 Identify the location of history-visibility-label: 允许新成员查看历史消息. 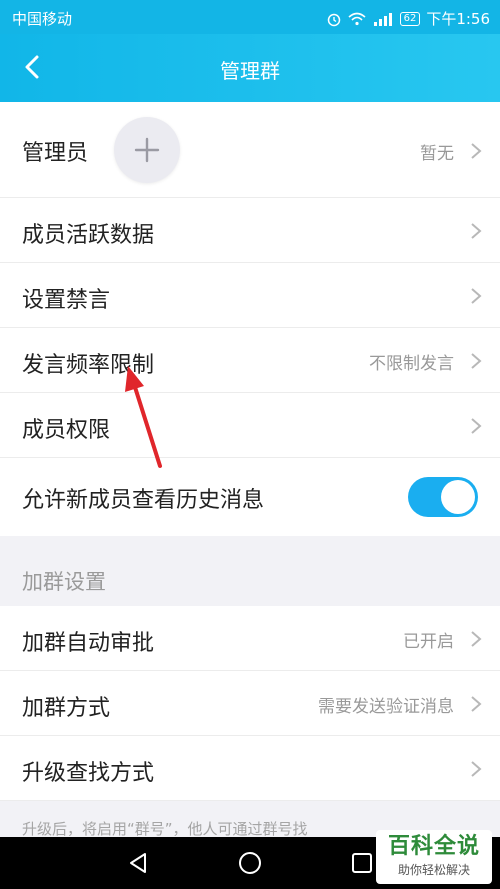
(143, 500).